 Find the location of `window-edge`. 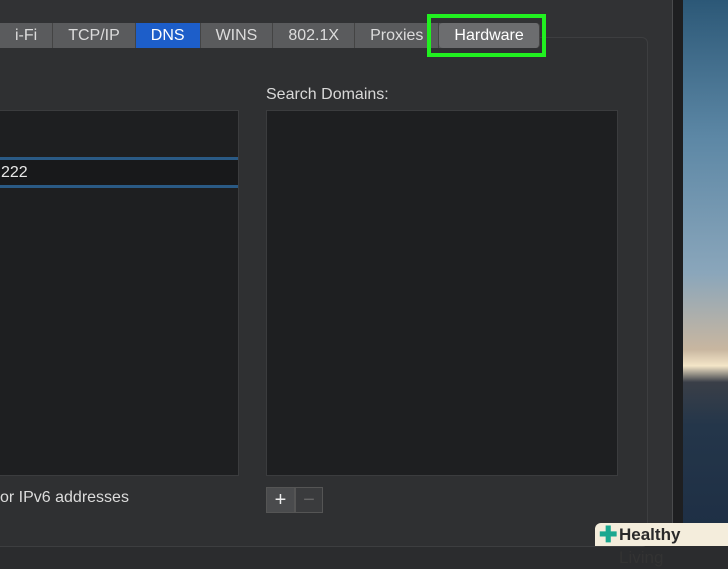

window-edge is located at coordinates (678, 273).